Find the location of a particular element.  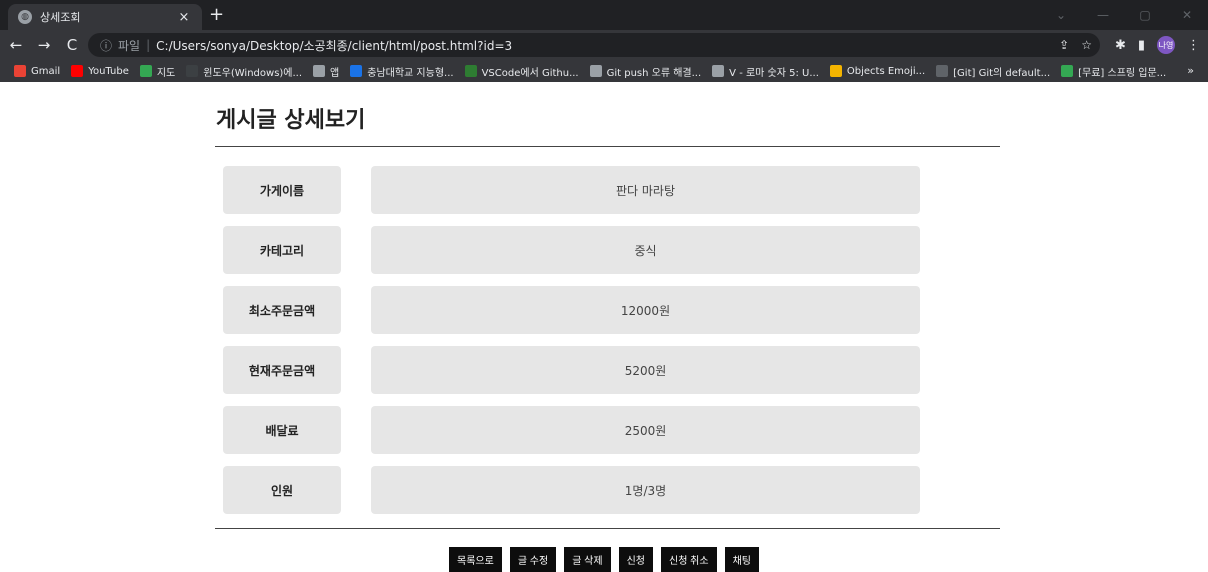

edit-post-button: 글 수정 is located at coordinates (533, 559).